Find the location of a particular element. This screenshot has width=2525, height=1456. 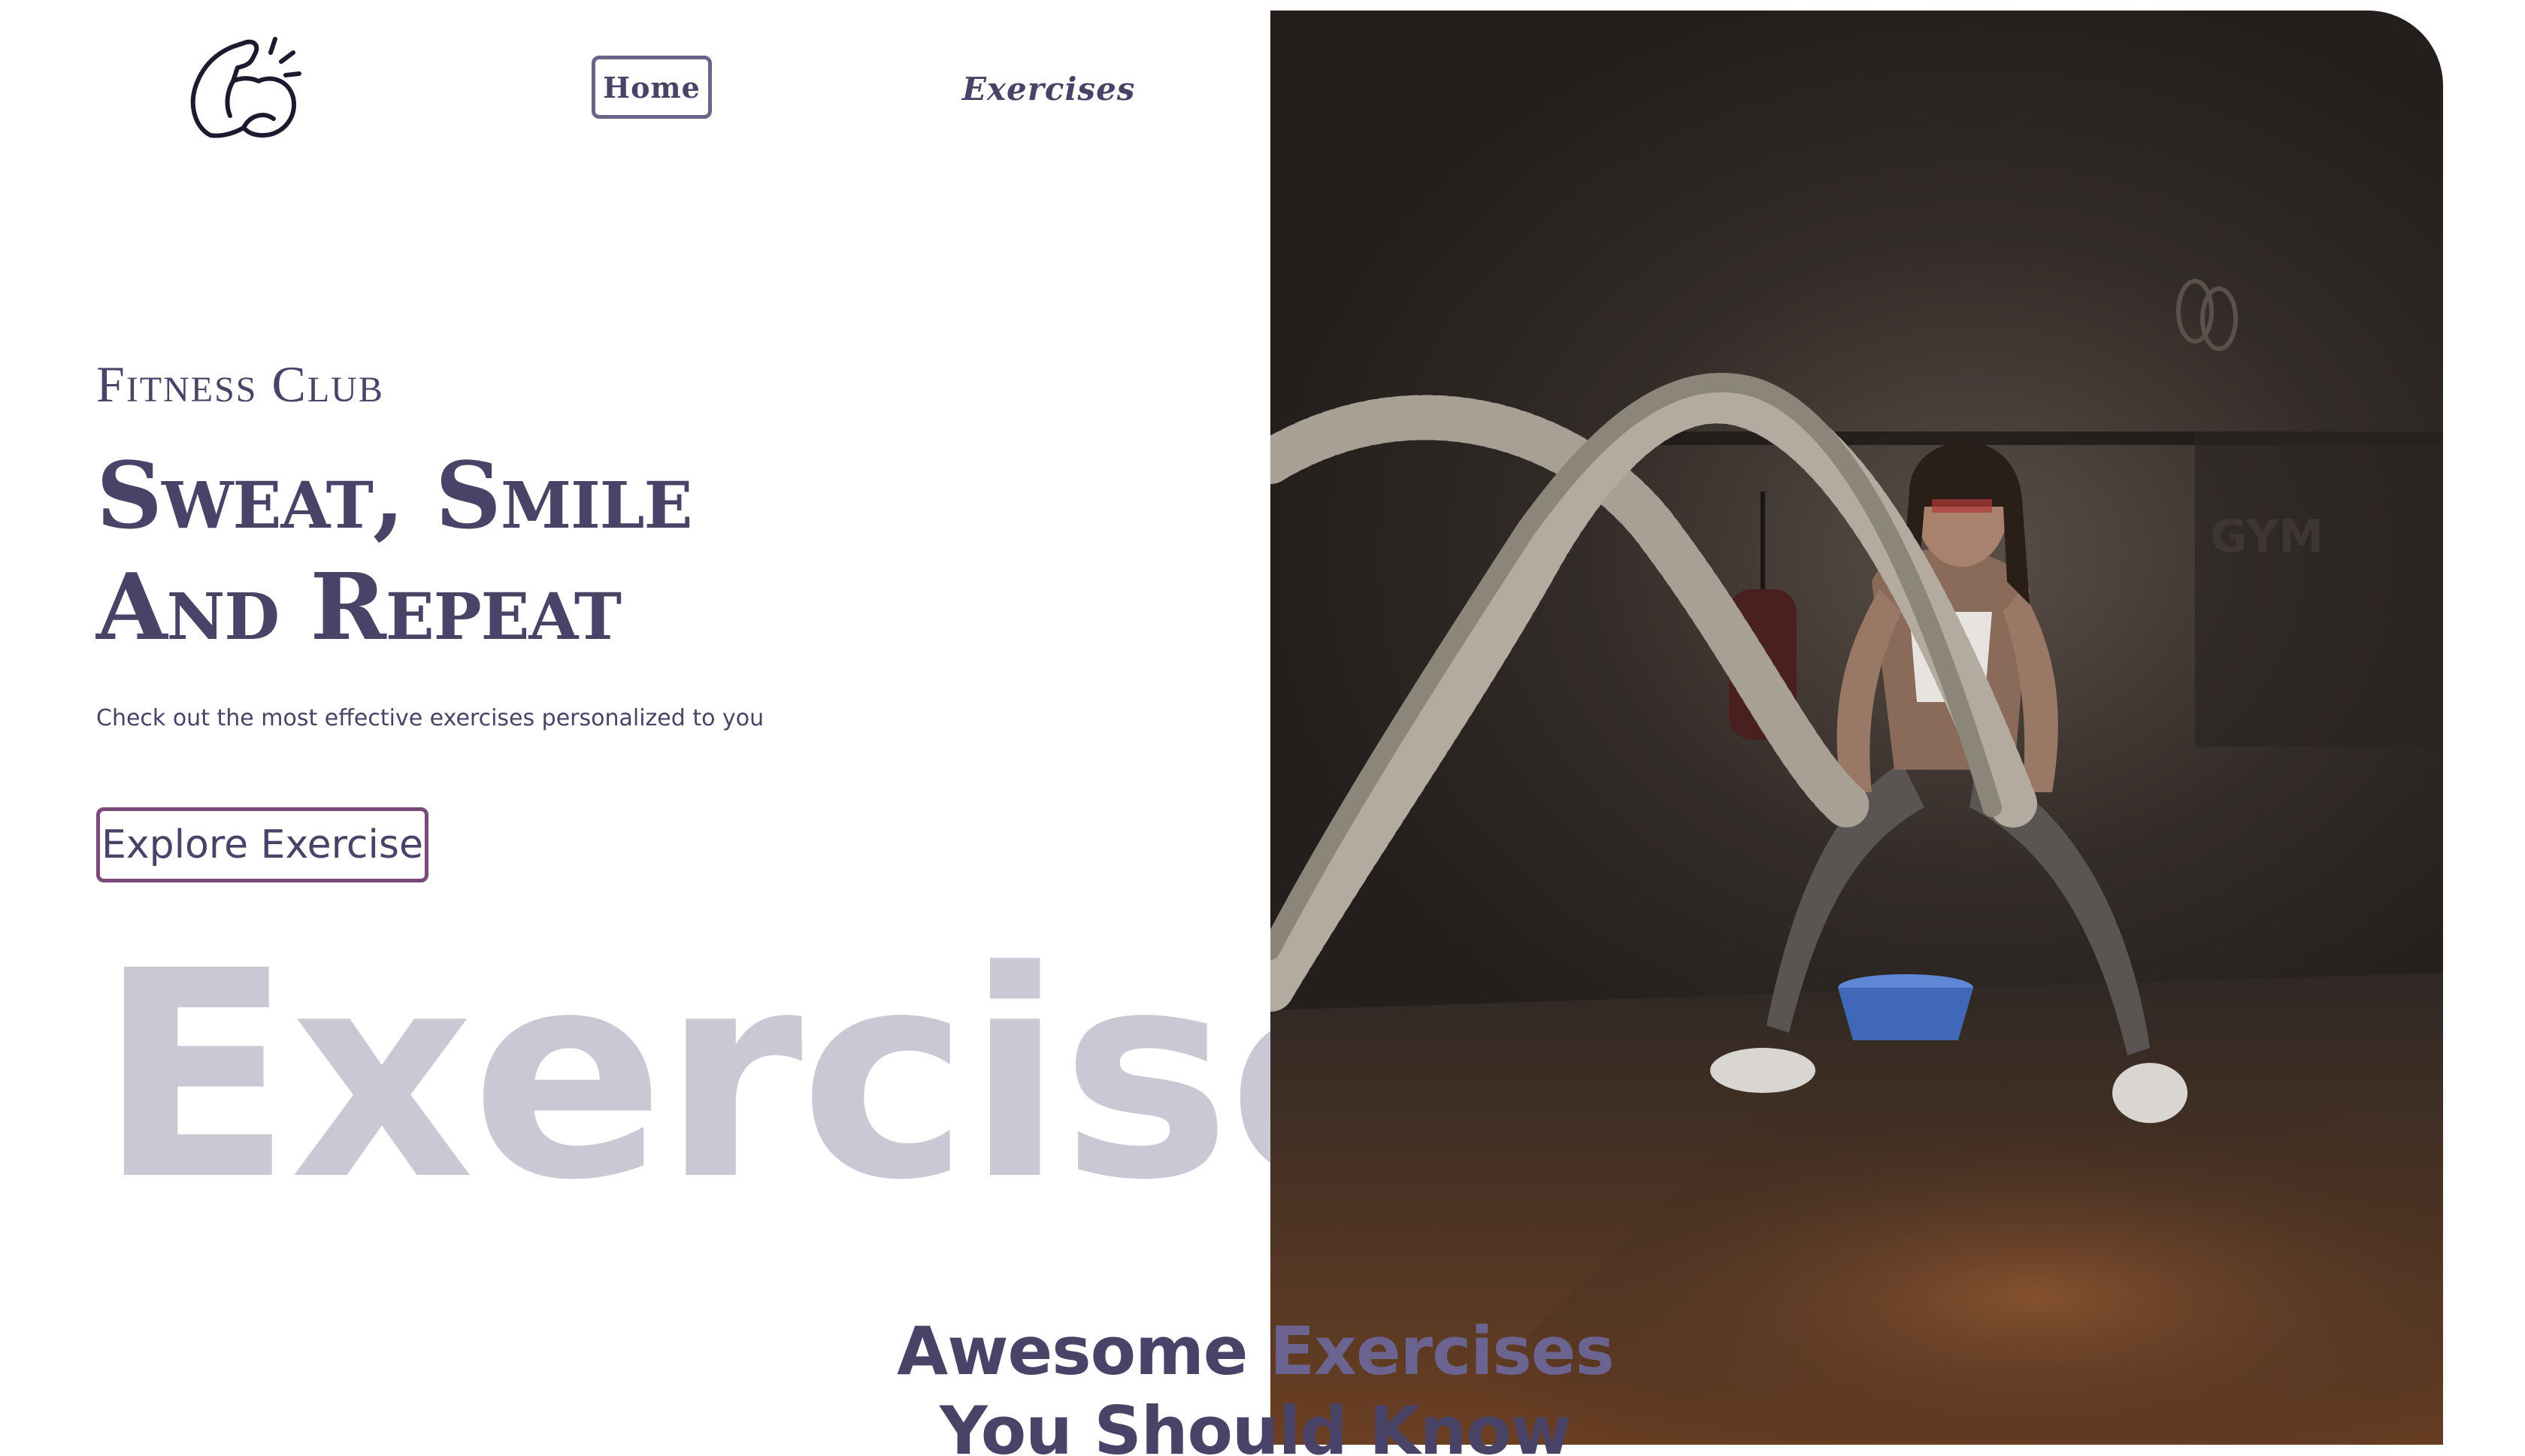

explore-exercise-button: Explore Exercise is located at coordinates (262, 844).